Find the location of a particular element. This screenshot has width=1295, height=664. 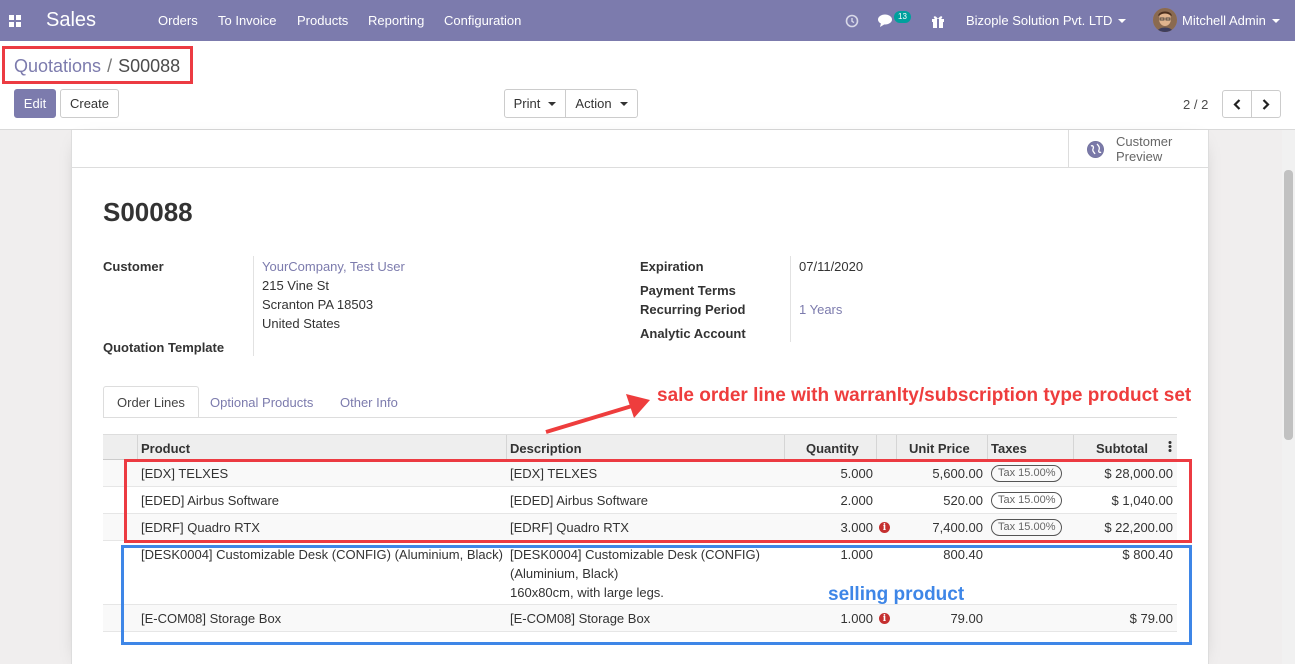

chevron-left-icon is located at coordinates (1237, 104).